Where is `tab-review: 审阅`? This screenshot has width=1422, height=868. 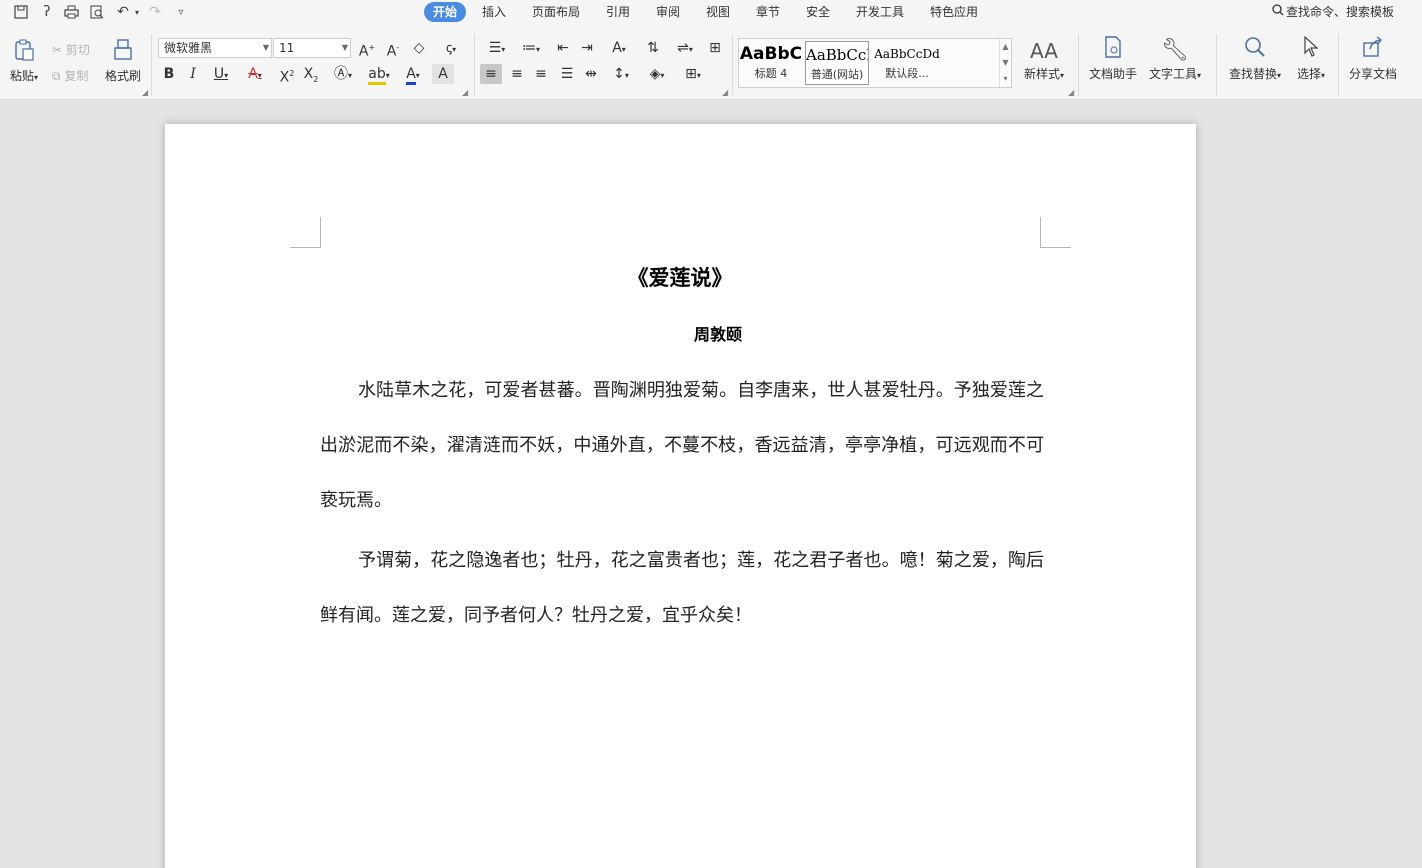
tab-review: 审阅 is located at coordinates (668, 12).